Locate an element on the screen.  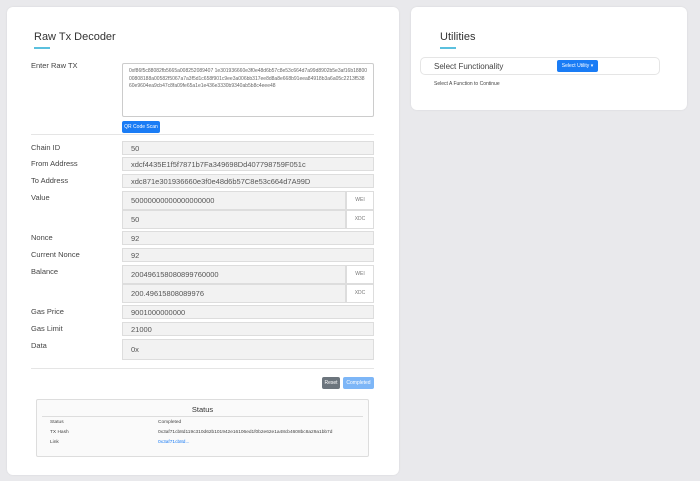
select-functionality-row: Select Functionality Select Utility ▾ is located at coordinates (540, 66).